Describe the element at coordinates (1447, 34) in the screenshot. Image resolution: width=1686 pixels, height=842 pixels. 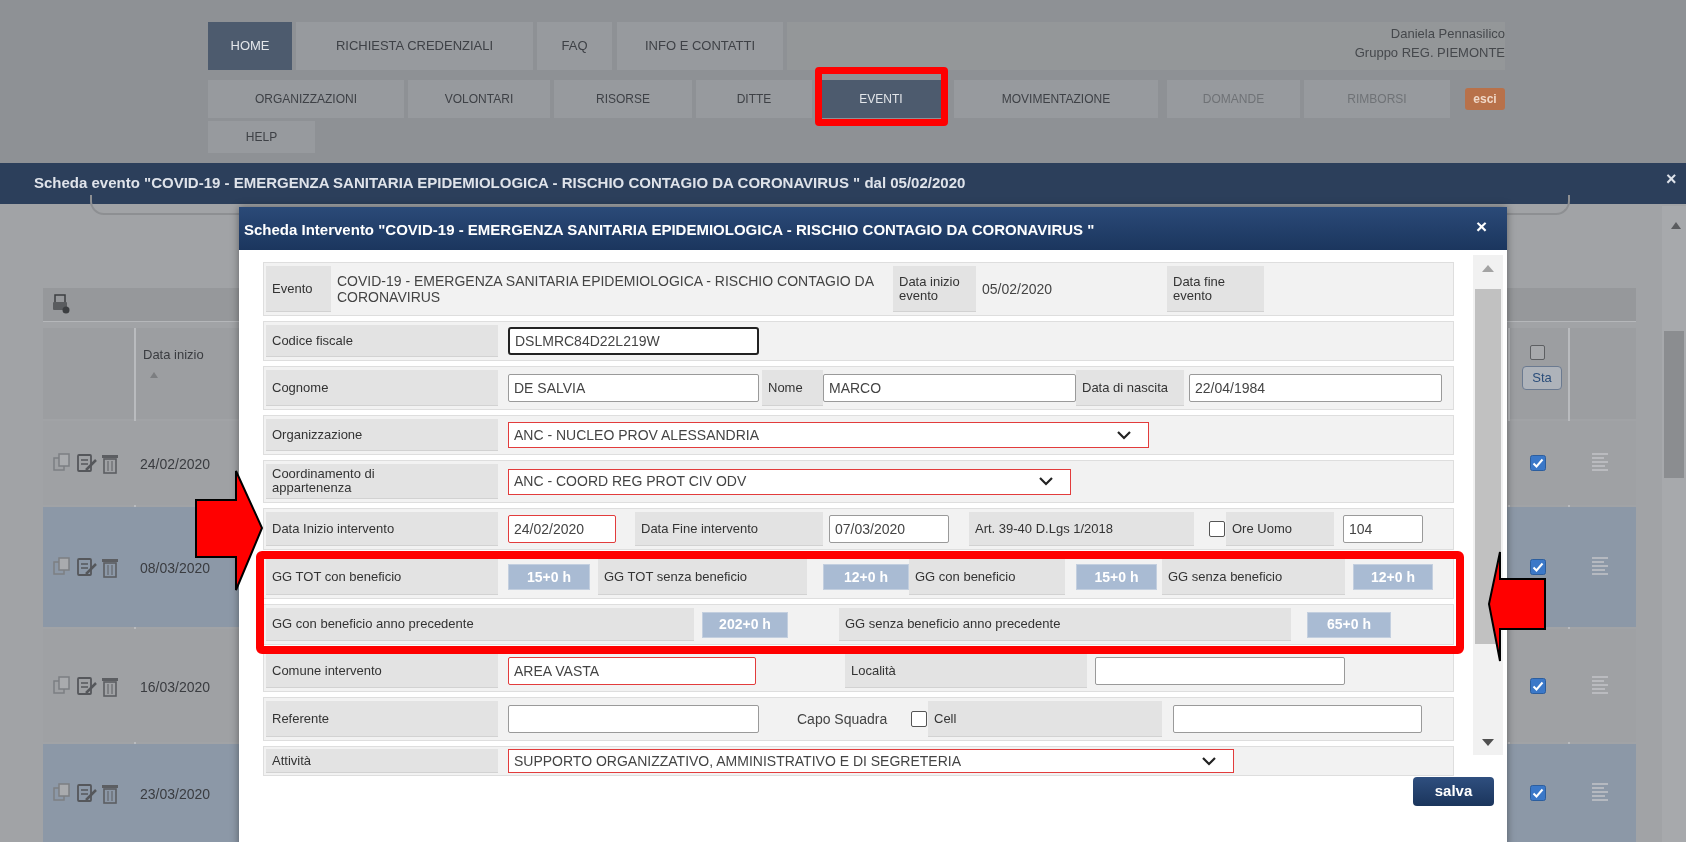
I see `user-name: Daniela Pennasilico` at that location.